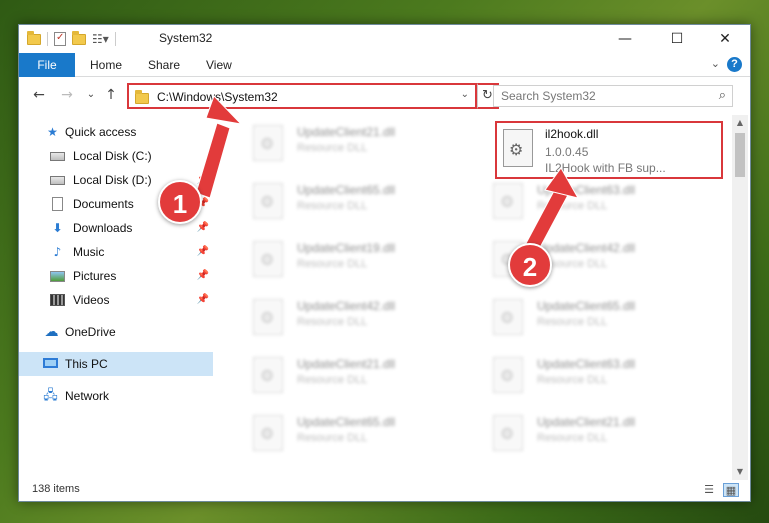 The width and height of the screenshot is (769, 523). Describe the element at coordinates (50, 363) in the screenshot. I see `computer-icon` at that location.